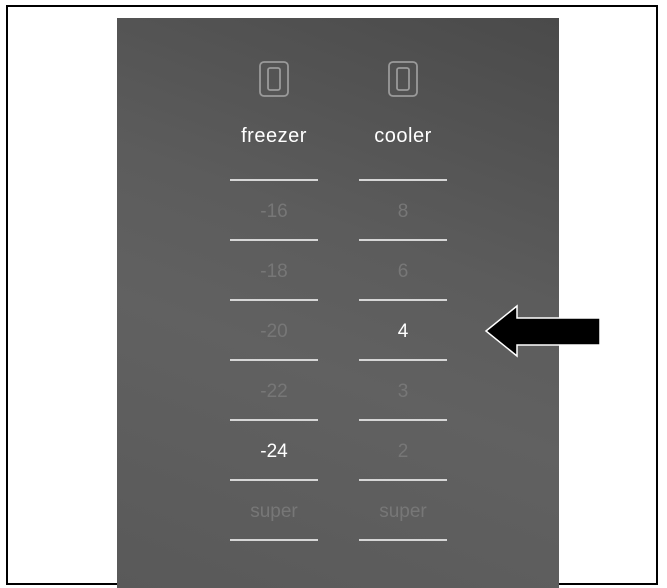 The width and height of the screenshot is (667, 588). Describe the element at coordinates (403, 452) in the screenshot. I see `cooler-setting: 2` at that location.